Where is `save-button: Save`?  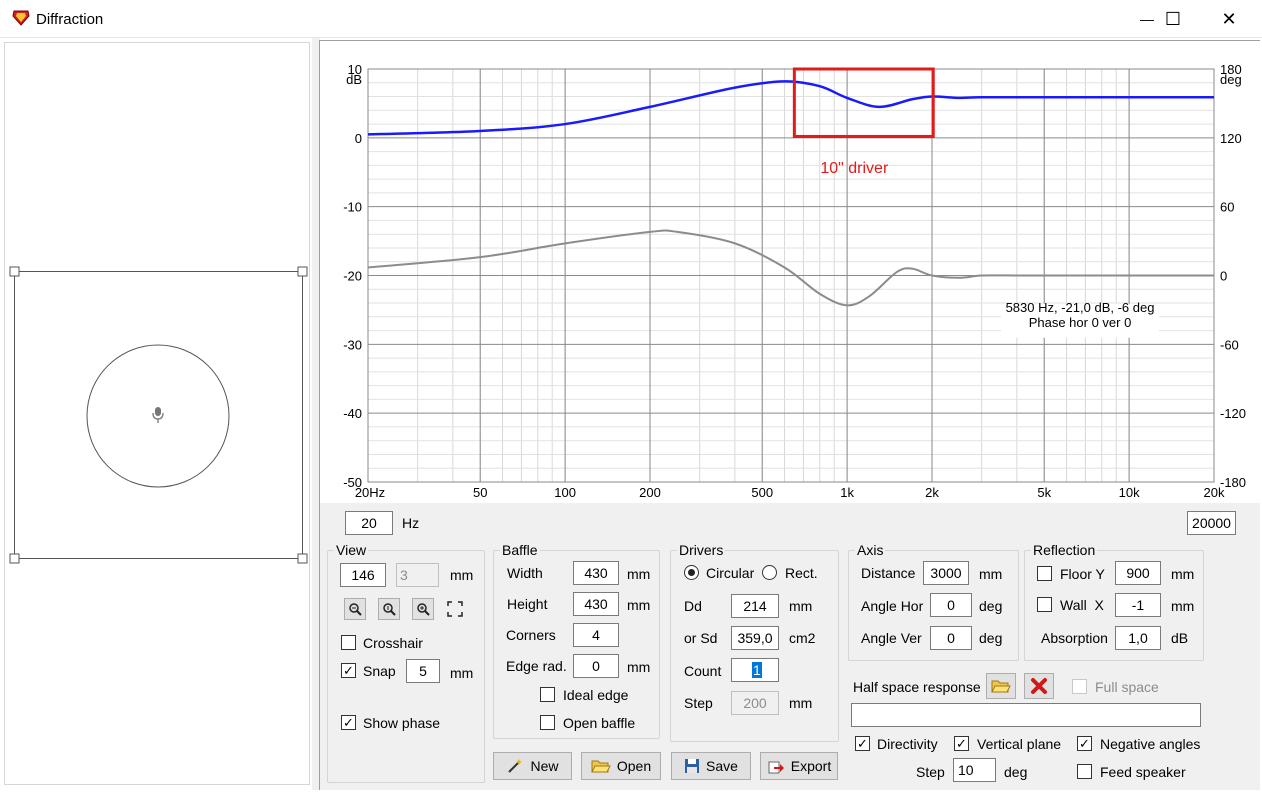
save-button: Save is located at coordinates (711, 766).